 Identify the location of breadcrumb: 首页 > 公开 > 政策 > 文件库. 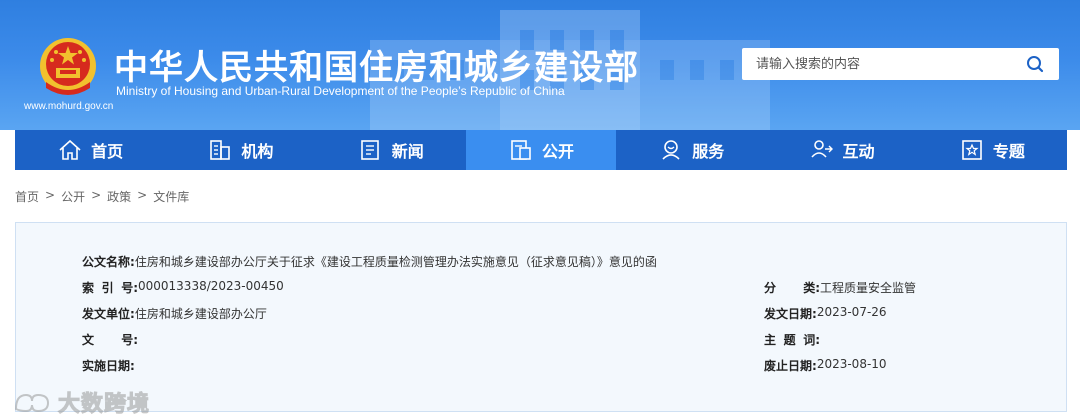
(102, 196).